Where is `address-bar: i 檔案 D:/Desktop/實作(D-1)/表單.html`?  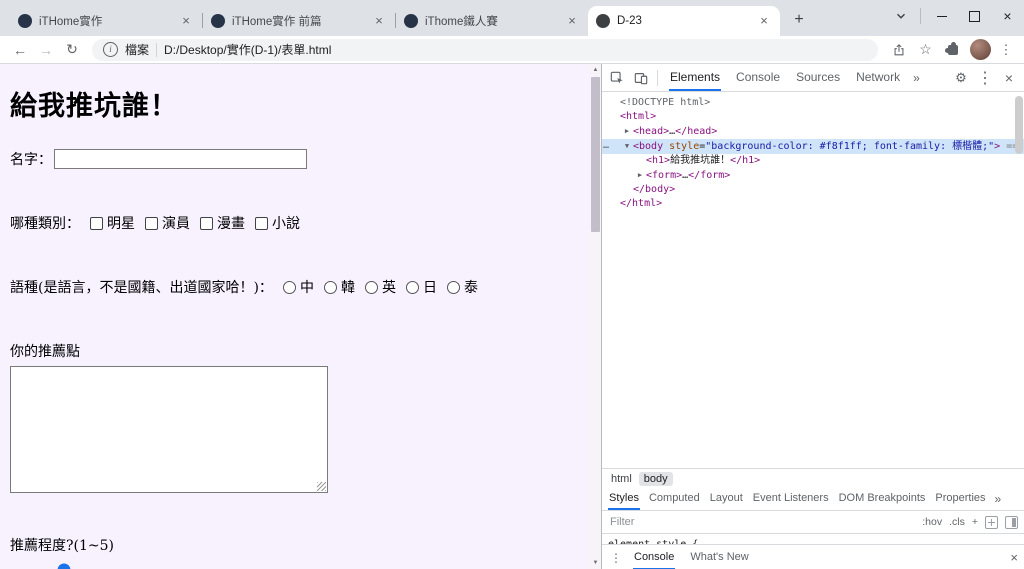 address-bar: i 檔案 D:/Desktop/實作(D-1)/表單.html is located at coordinates (485, 49).